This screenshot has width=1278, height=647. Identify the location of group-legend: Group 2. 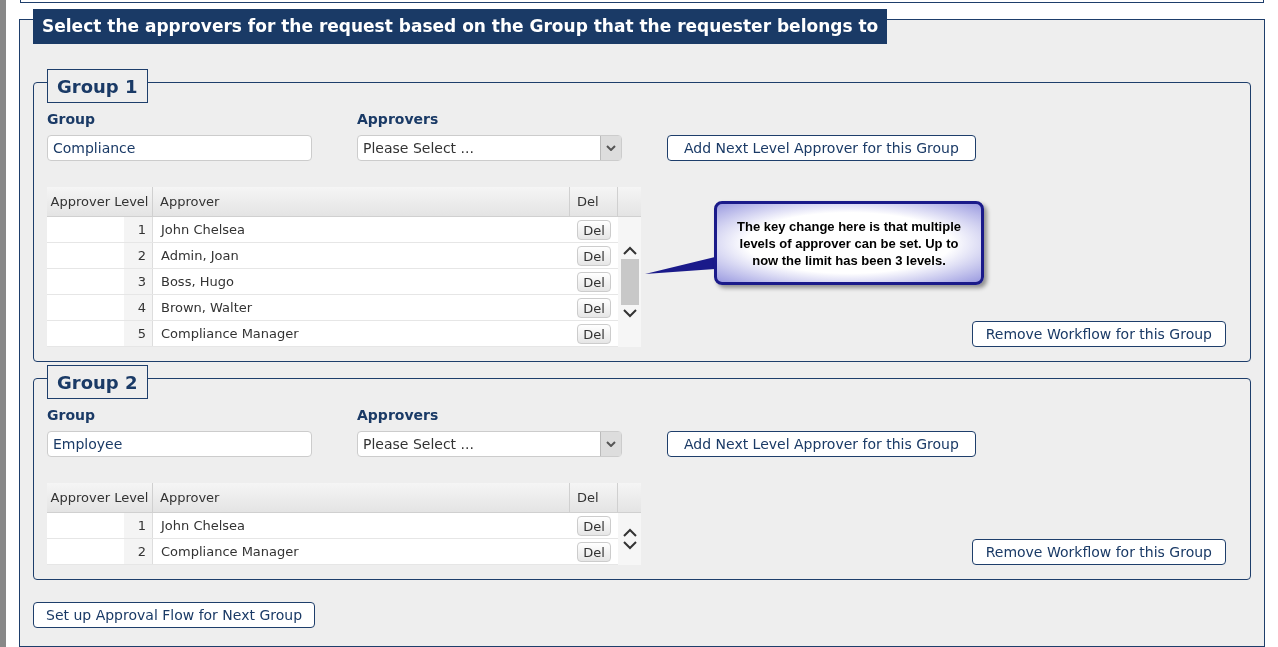
(97, 382).